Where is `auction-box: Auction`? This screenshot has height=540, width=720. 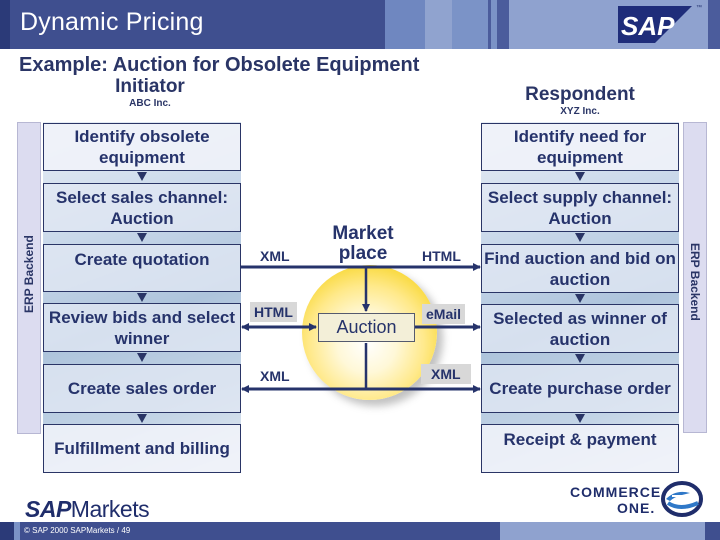
auction-box: Auction is located at coordinates (366, 327).